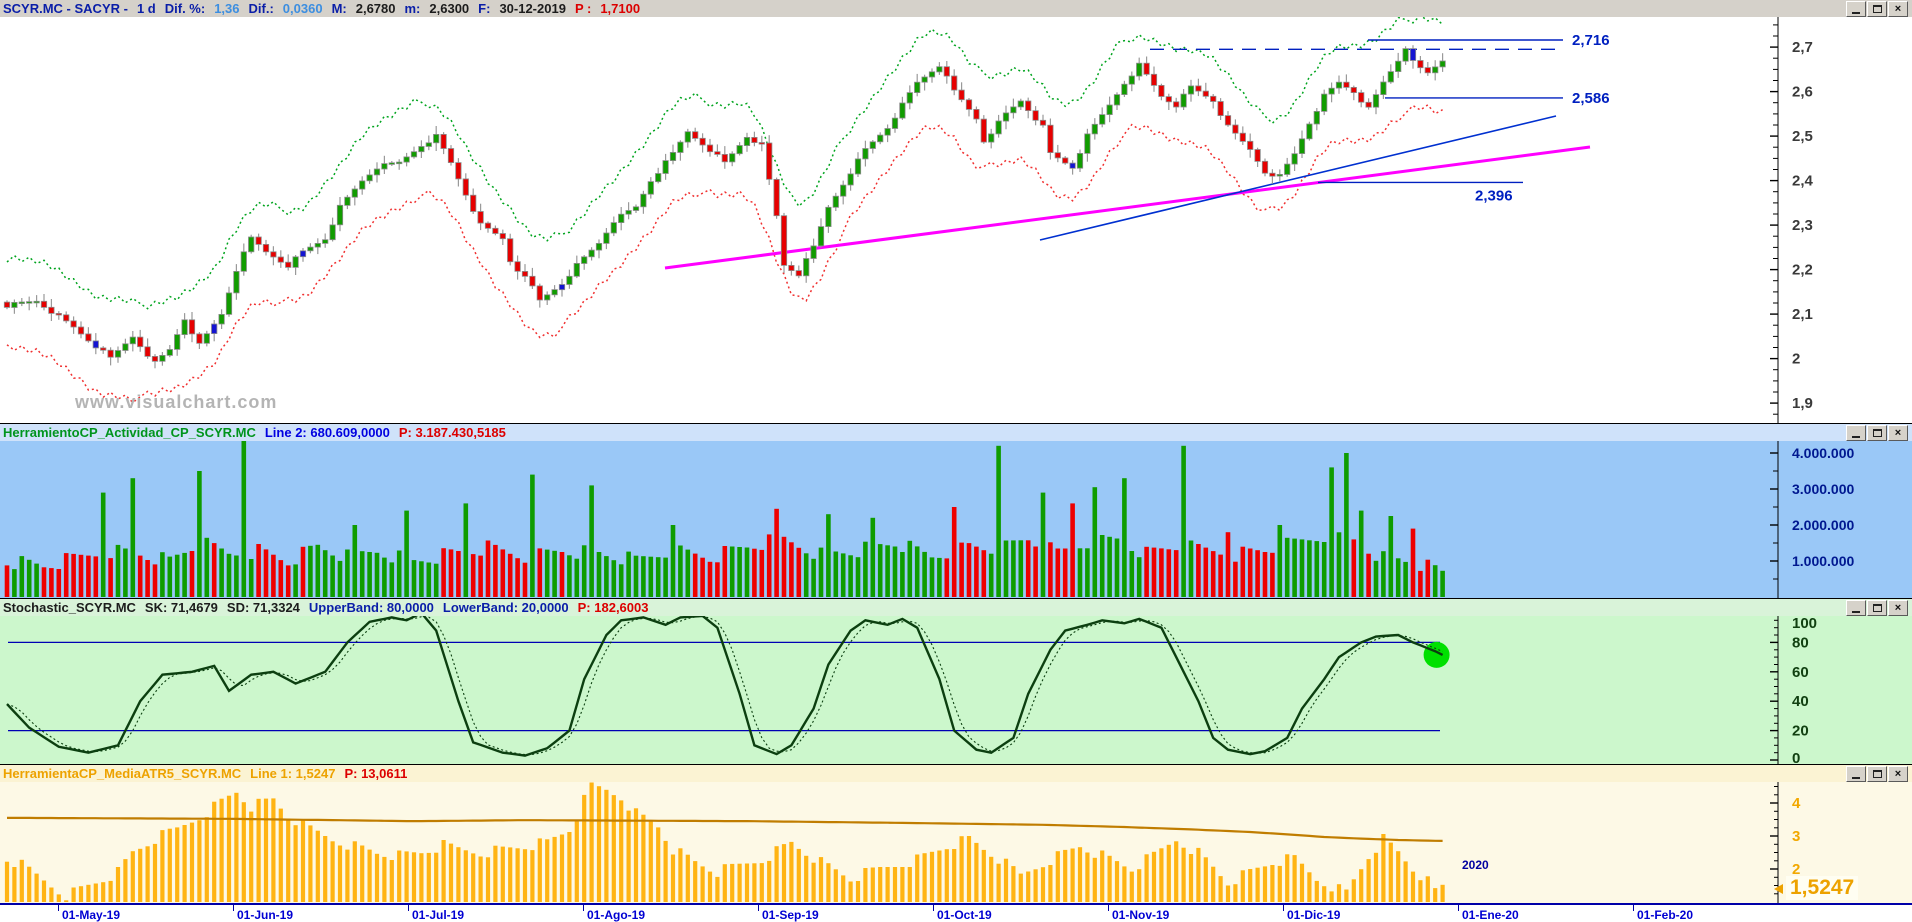 The height and width of the screenshot is (922, 1912). I want to click on price-axis-label: 2,1, so click(1802, 314).